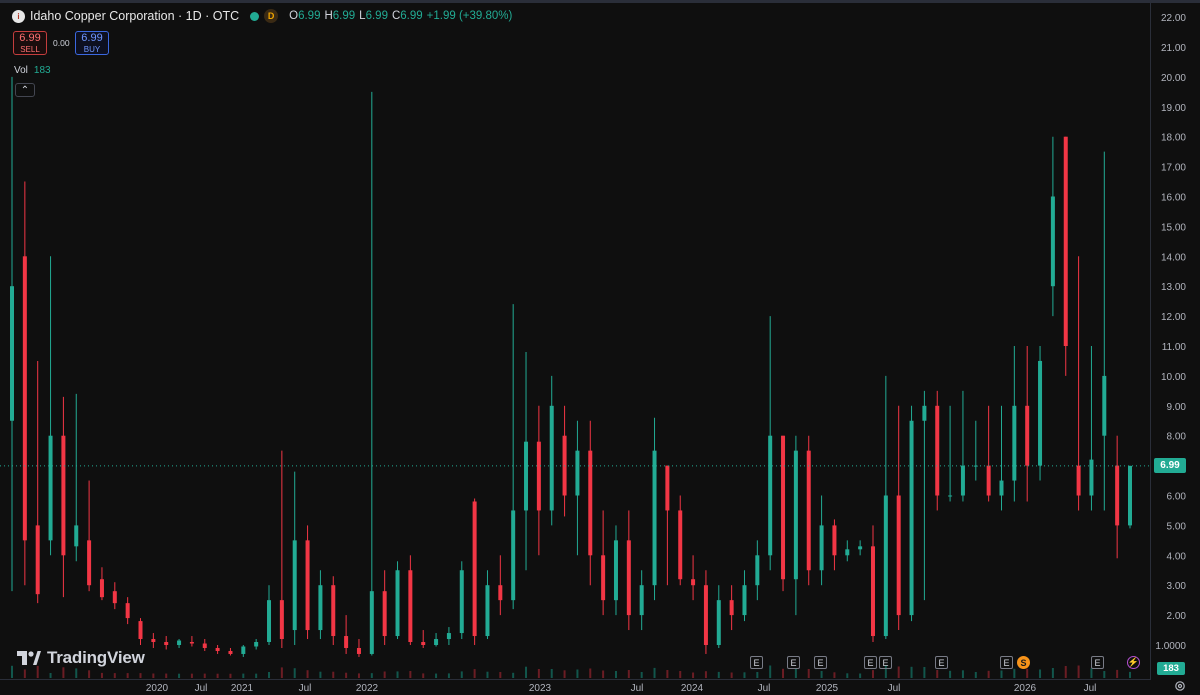  Describe the element at coordinates (30, 49) in the screenshot. I see `sell-label: SELL` at that location.